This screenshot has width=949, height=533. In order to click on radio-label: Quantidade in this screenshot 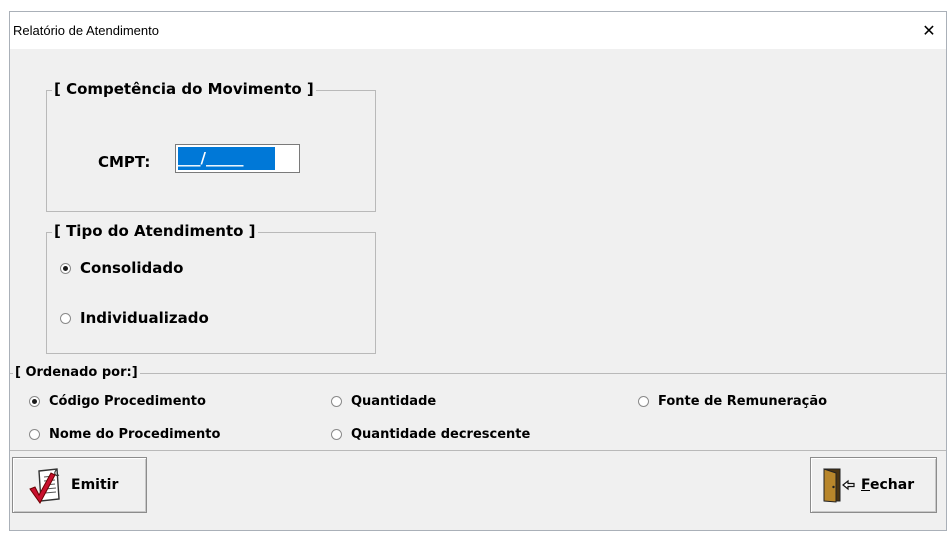, I will do `click(394, 401)`.